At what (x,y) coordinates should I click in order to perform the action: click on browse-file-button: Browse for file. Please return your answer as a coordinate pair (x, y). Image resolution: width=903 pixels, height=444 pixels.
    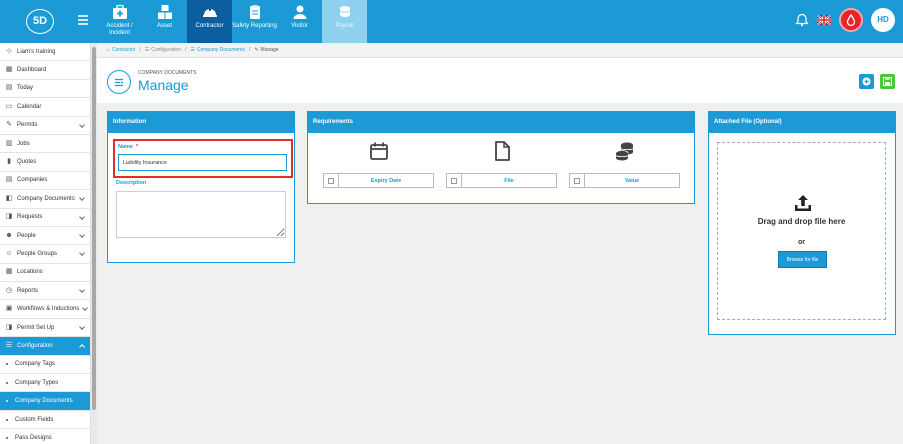
    Looking at the image, I should click on (802, 259).